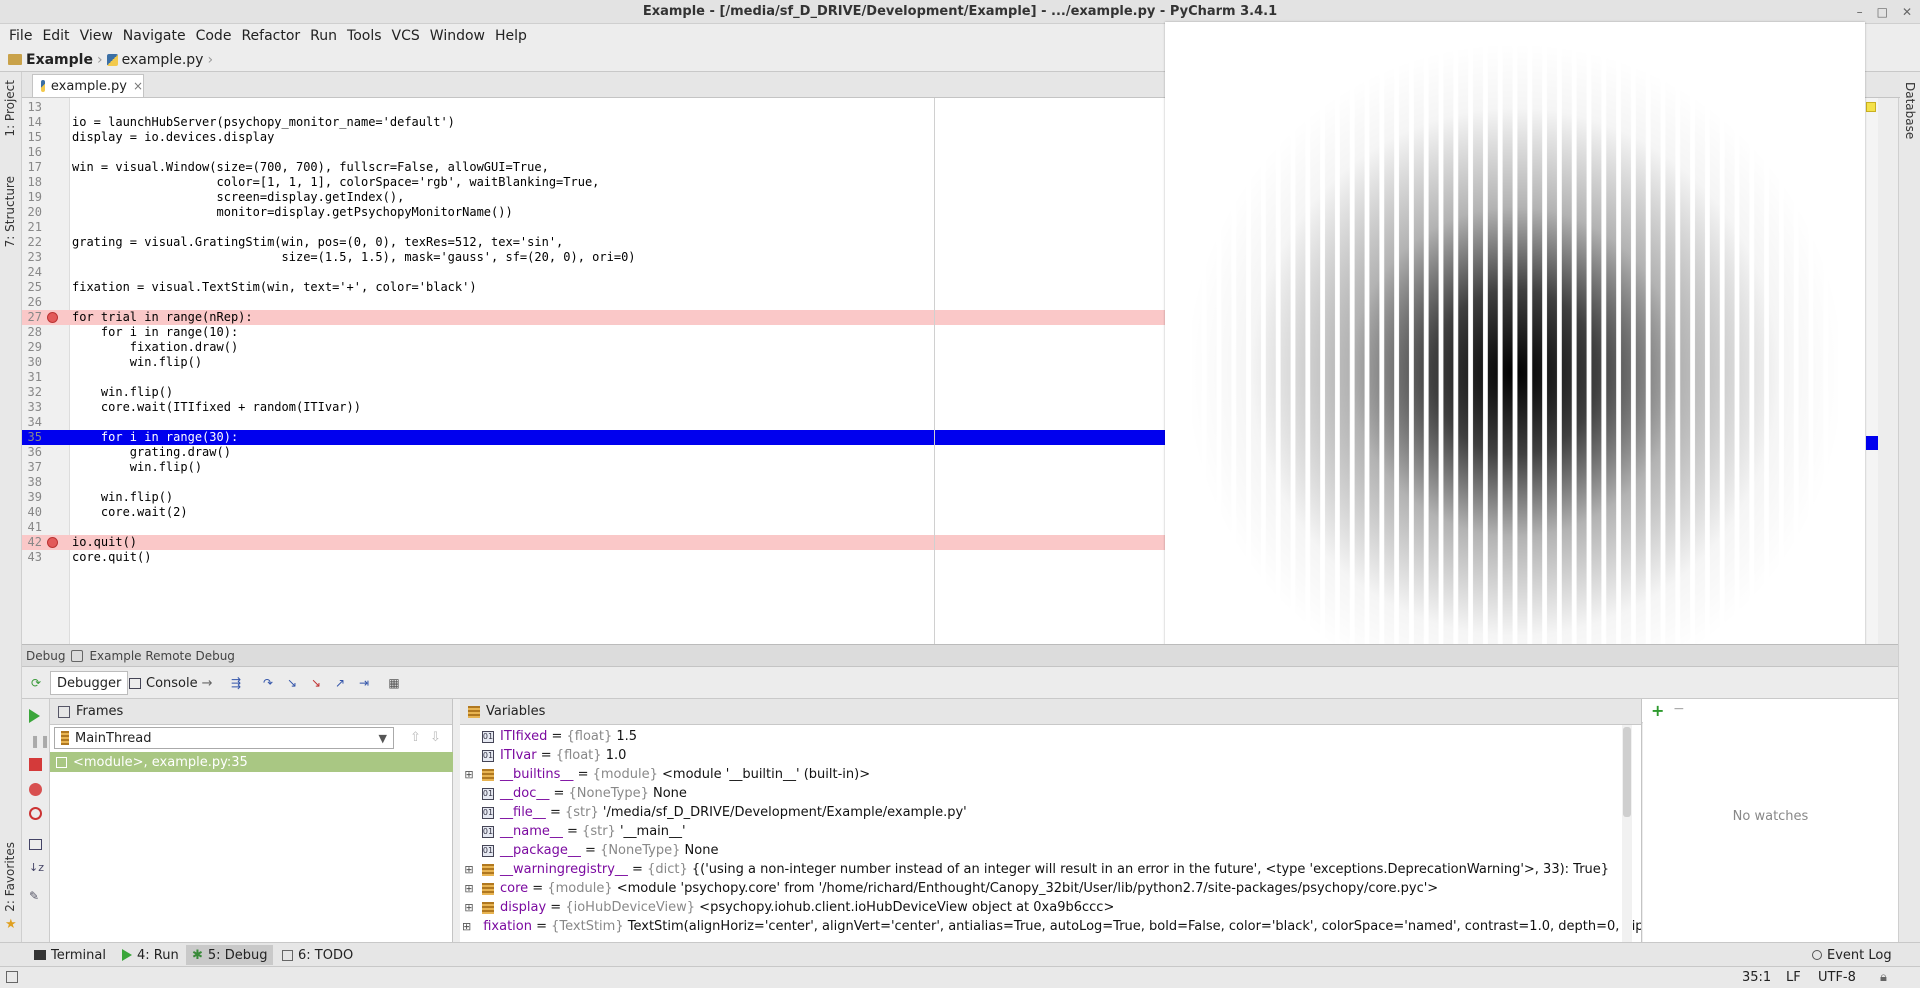 This screenshot has width=1920, height=988. Describe the element at coordinates (1040, 793) in the screenshot. I see `variable-row: 01 __doc__ = {NoneType} None` at that location.